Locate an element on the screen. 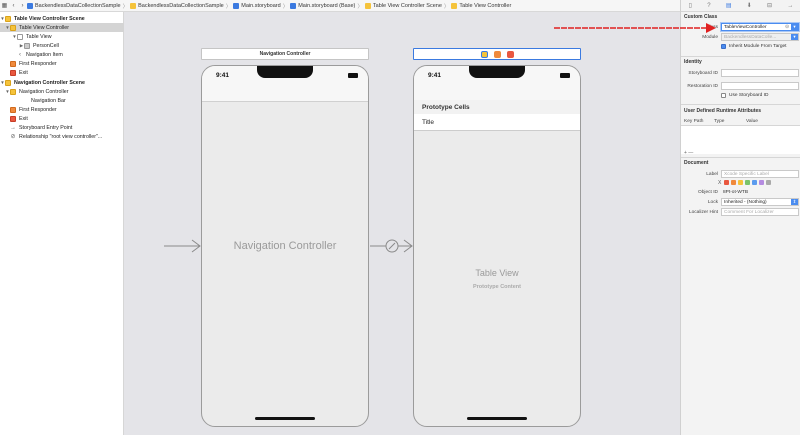 Image resolution: width=800 pixels, height=435 pixels. breadcrumb-group: BackendlessDataCollectionSample 〉 is located at coordinates (180, 6).